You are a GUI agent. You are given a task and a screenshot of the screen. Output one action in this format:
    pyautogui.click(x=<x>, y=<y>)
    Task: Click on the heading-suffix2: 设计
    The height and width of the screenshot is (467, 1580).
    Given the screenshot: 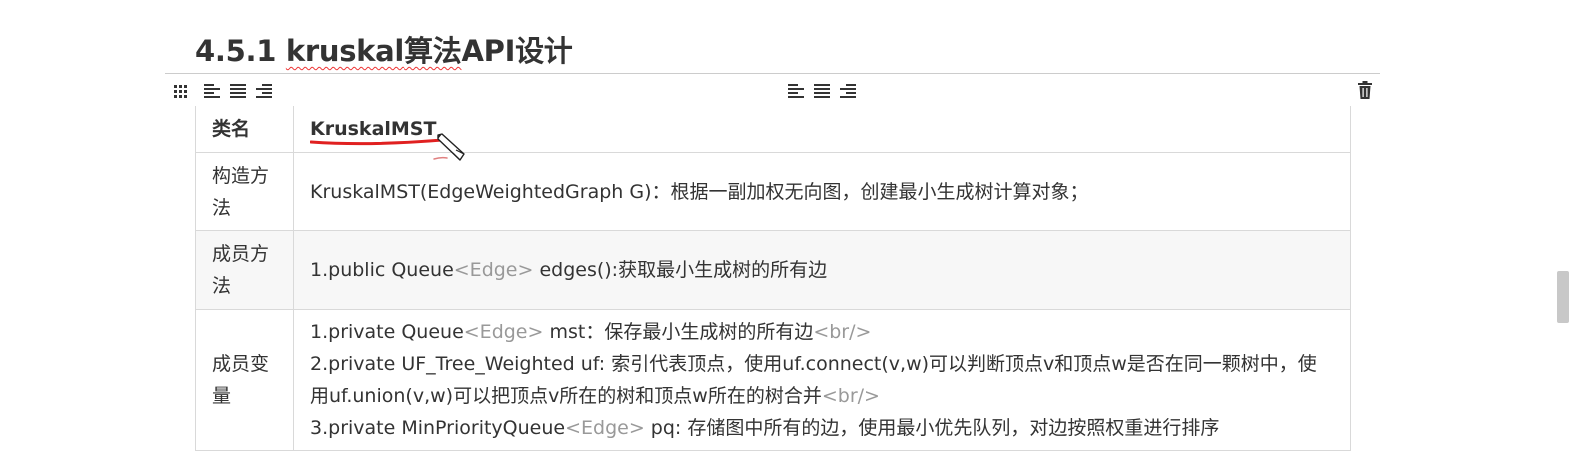 What is the action you would take?
    pyautogui.click(x=544, y=51)
    